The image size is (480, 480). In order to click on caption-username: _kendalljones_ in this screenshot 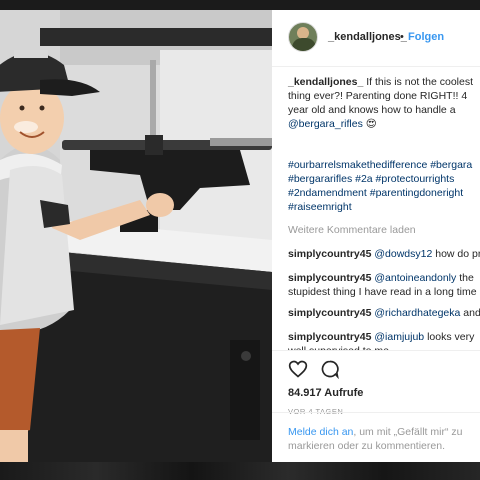, I will do `click(325, 82)`.